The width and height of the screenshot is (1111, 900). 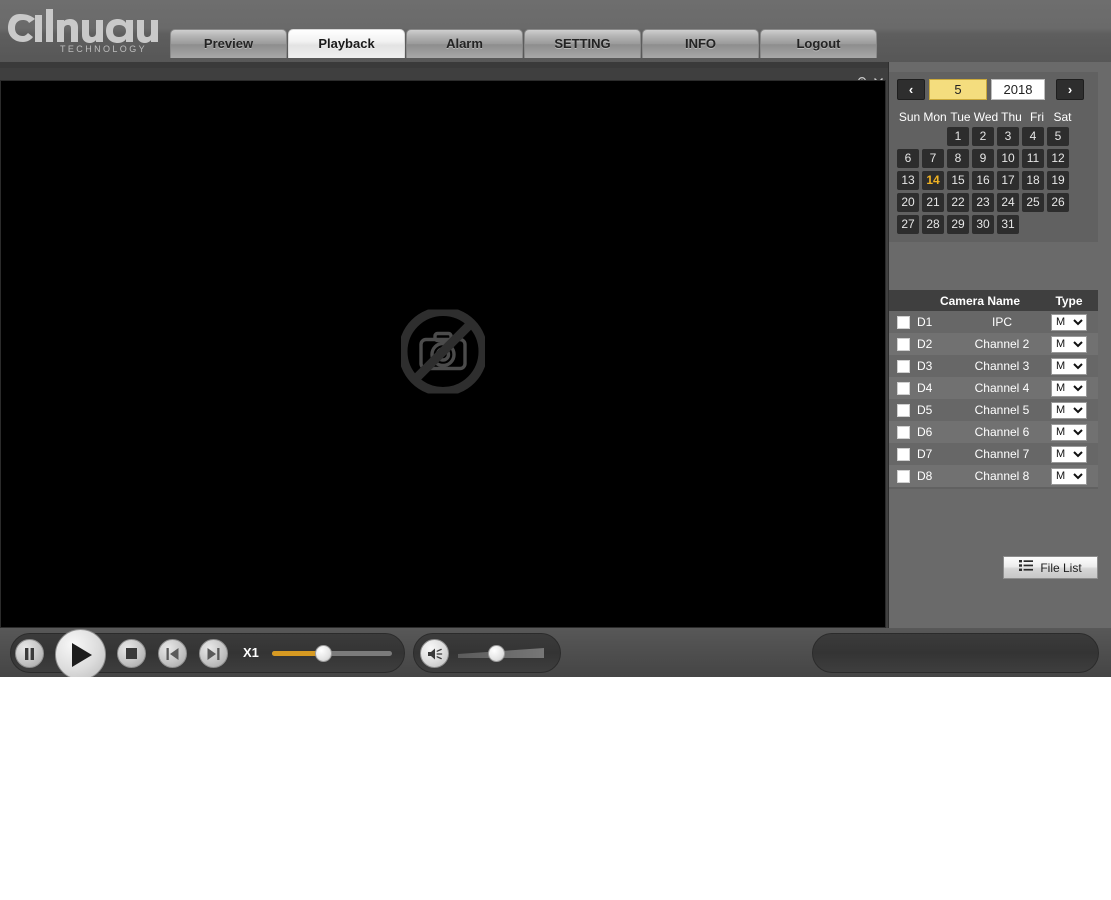 What do you see at coordinates (903, 432) in the screenshot?
I see `camera-checkbox-d6` at bounding box center [903, 432].